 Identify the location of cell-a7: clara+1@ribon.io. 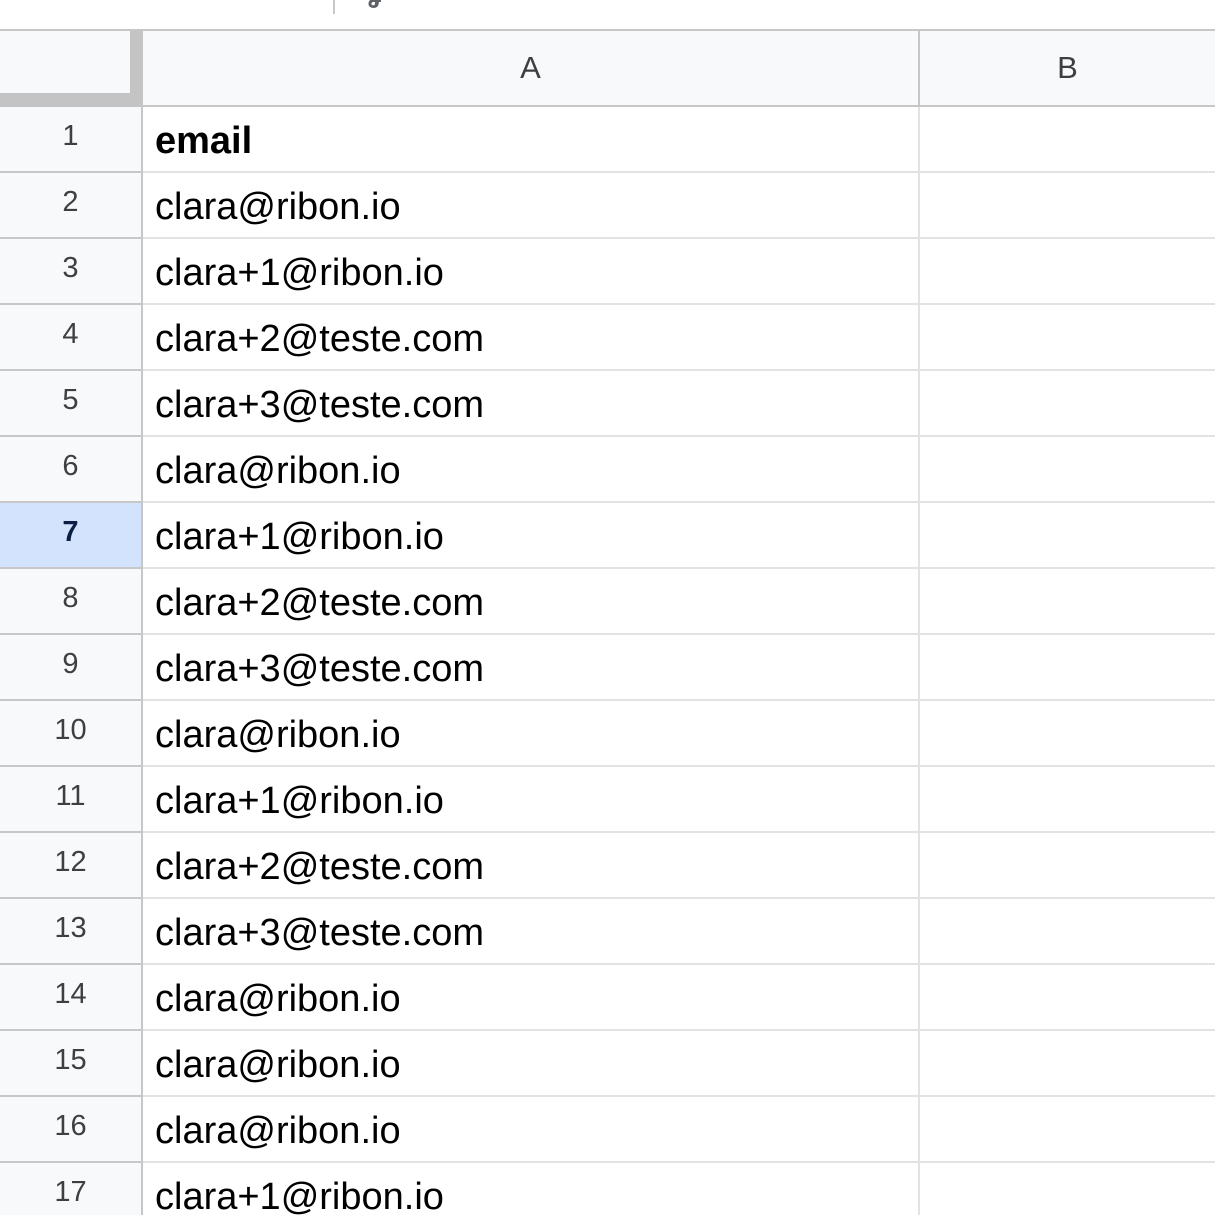
(531, 536).